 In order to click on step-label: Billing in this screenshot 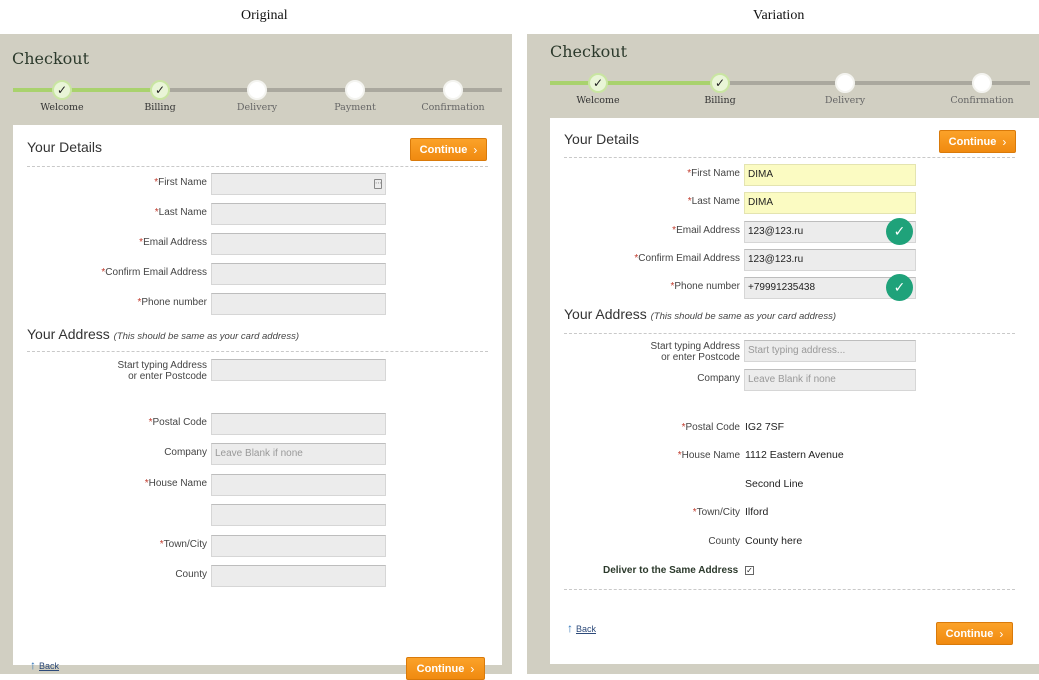, I will do `click(720, 100)`.